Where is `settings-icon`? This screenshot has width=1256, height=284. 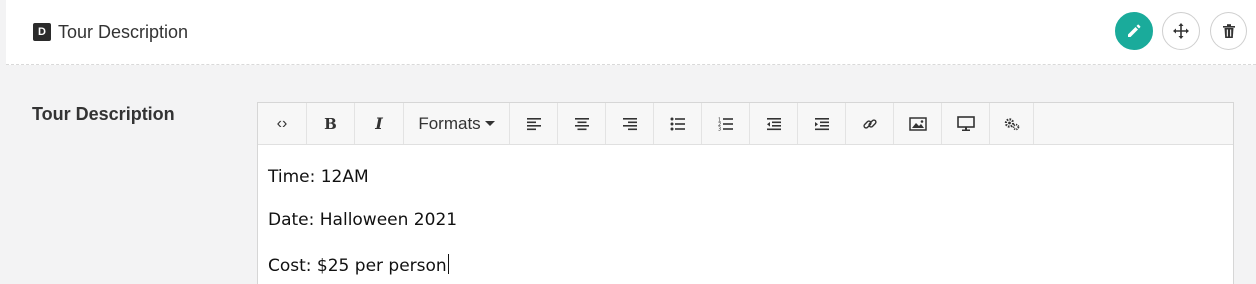
settings-icon is located at coordinates (1011, 123).